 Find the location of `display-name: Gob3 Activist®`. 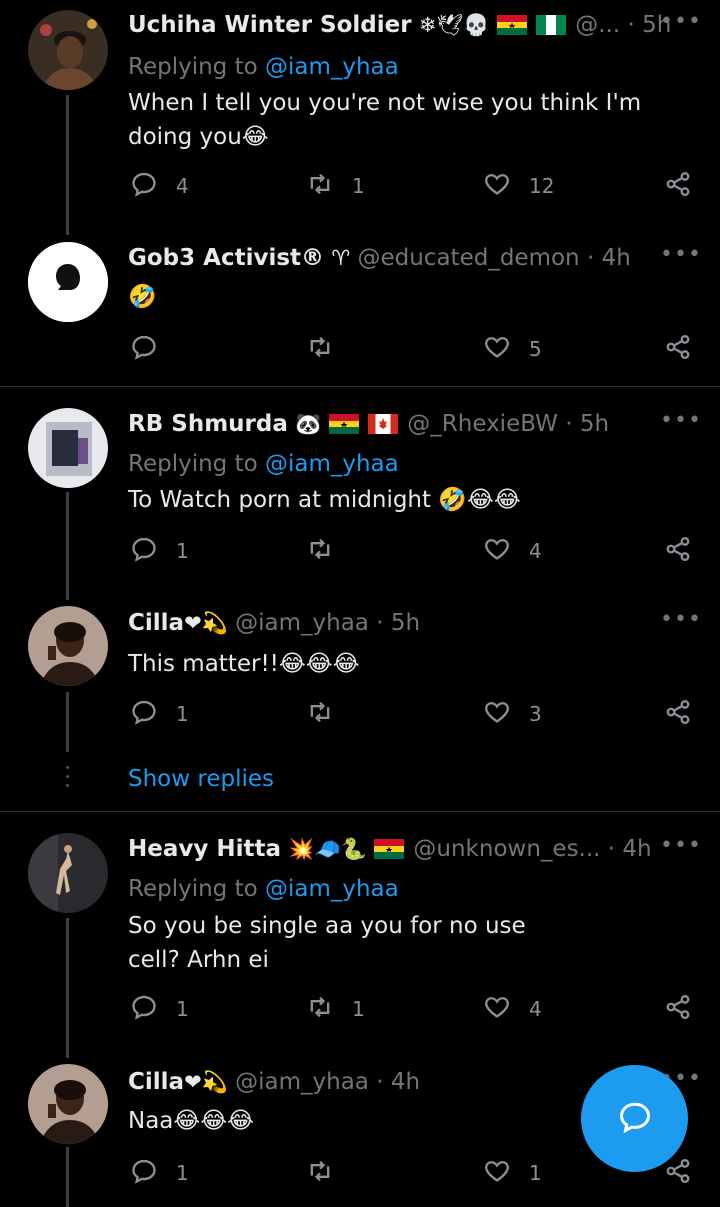

display-name: Gob3 Activist® is located at coordinates (226, 258).